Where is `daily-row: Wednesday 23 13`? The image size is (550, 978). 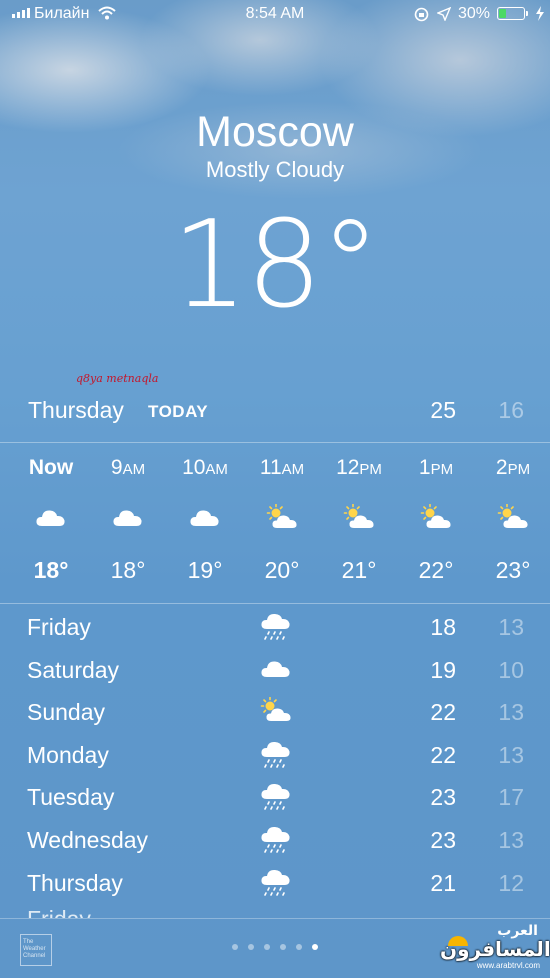 daily-row: Wednesday 23 13 is located at coordinates (275, 840).